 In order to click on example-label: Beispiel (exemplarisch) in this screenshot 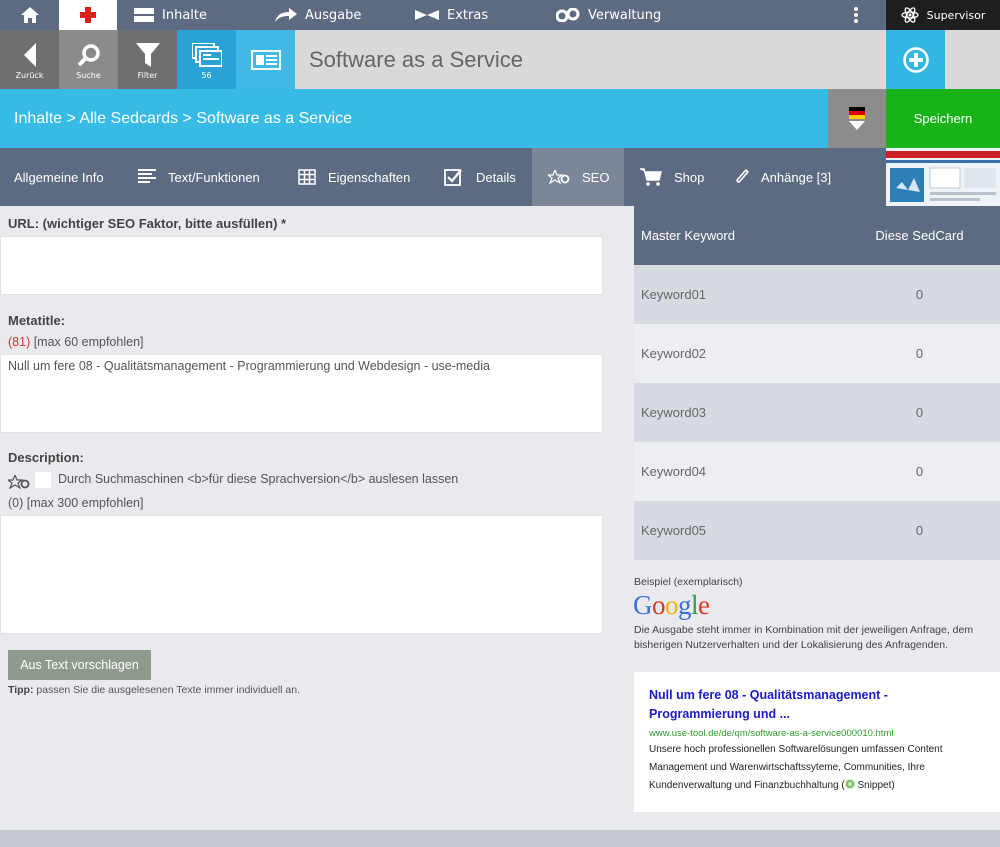, I will do `click(688, 582)`.